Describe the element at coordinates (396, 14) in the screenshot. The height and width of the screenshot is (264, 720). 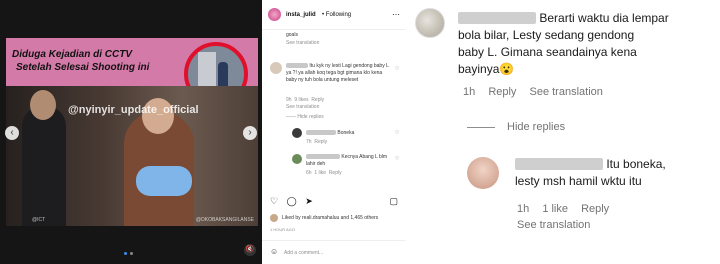
I see `more-options-icon: ⋯` at that location.